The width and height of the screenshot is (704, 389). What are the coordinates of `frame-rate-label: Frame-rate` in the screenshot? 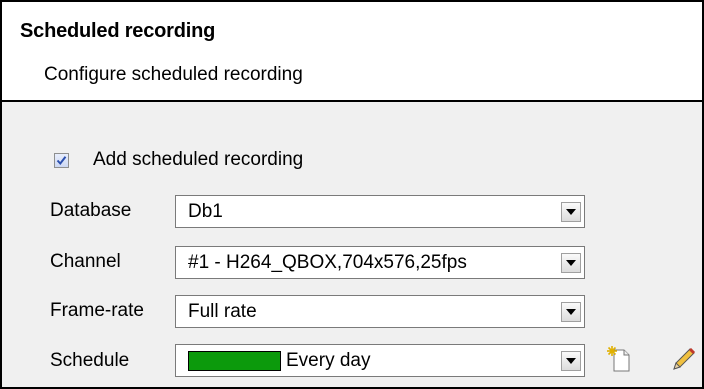 It's located at (97, 310).